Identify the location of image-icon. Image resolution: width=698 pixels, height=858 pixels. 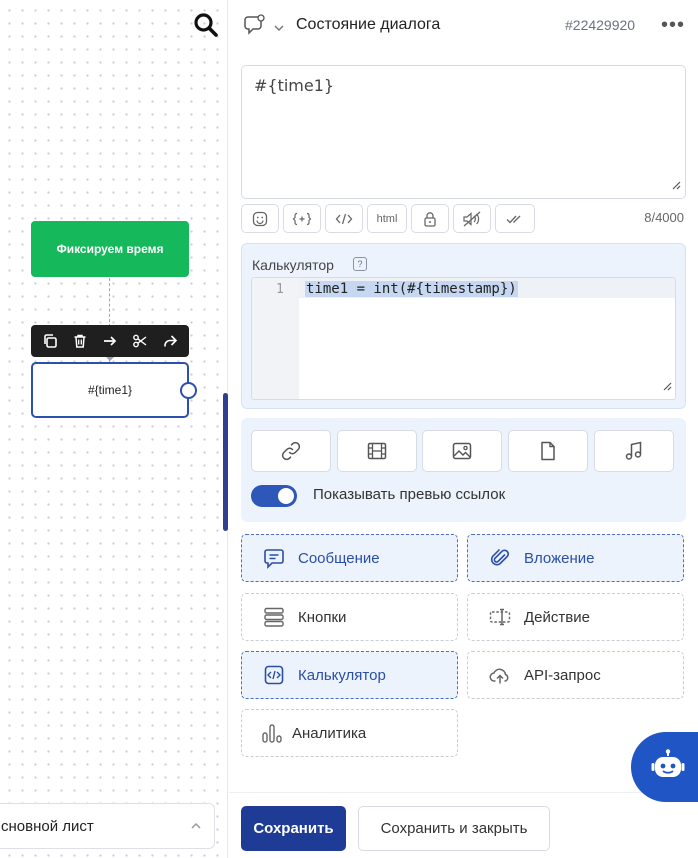
(462, 451).